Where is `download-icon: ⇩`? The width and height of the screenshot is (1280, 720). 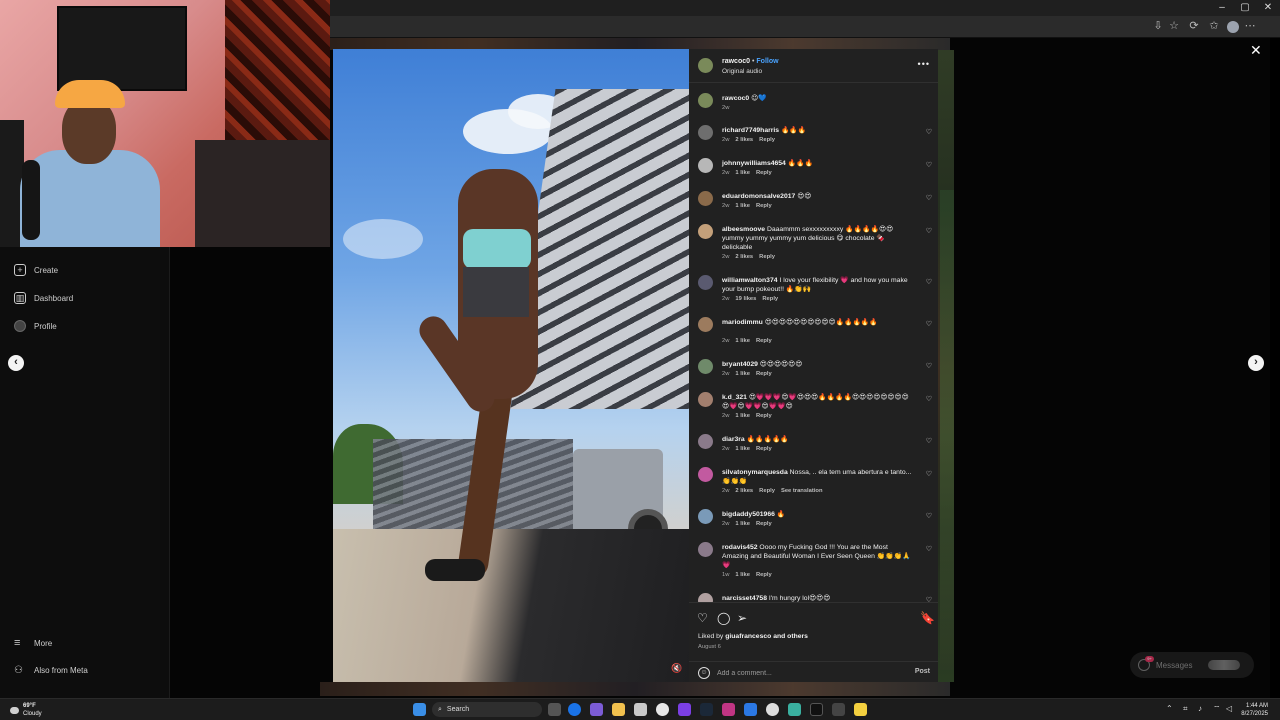
download-icon: ⇩ is located at coordinates (1158, 25).